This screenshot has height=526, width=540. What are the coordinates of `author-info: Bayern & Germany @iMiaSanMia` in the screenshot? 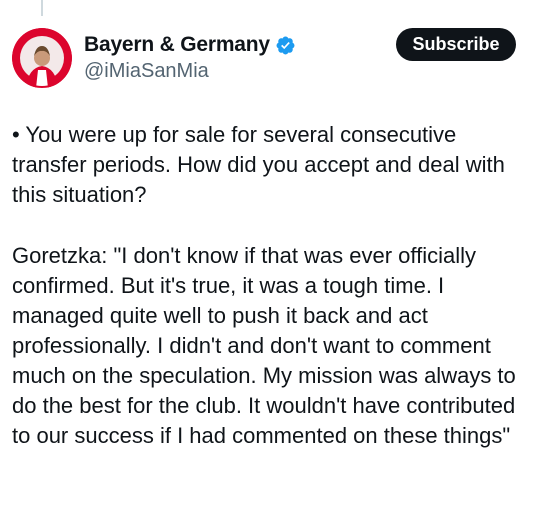 It's located at (190, 57).